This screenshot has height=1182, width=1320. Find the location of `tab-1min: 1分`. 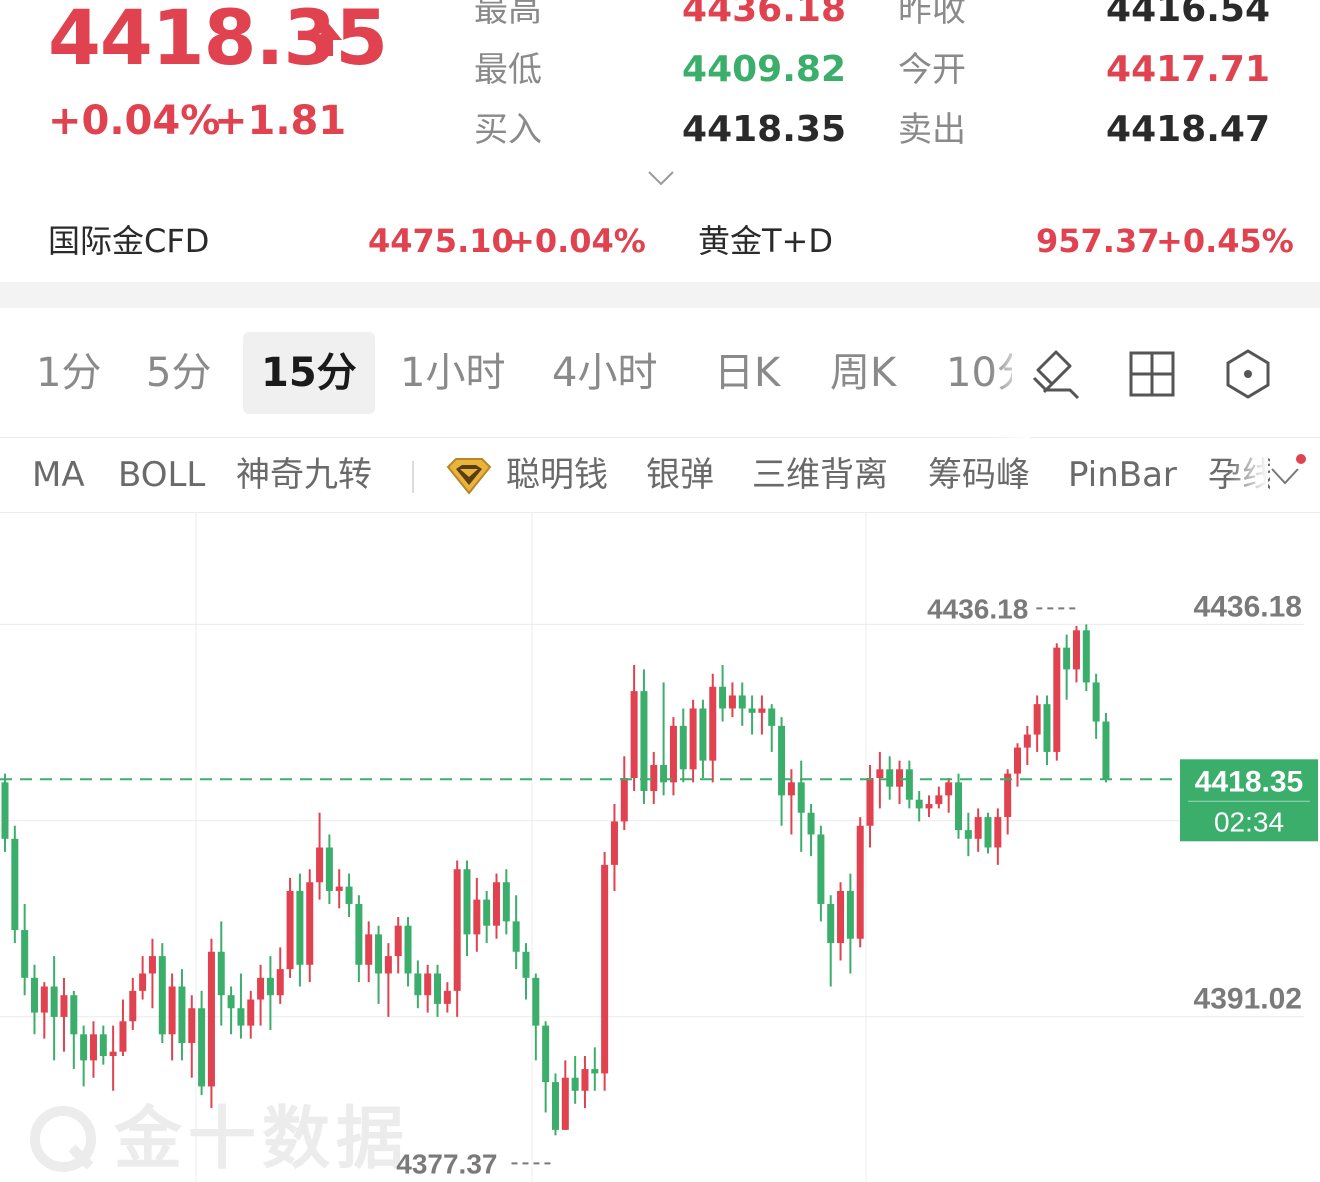

tab-1min: 1分 is located at coordinates (68, 373).